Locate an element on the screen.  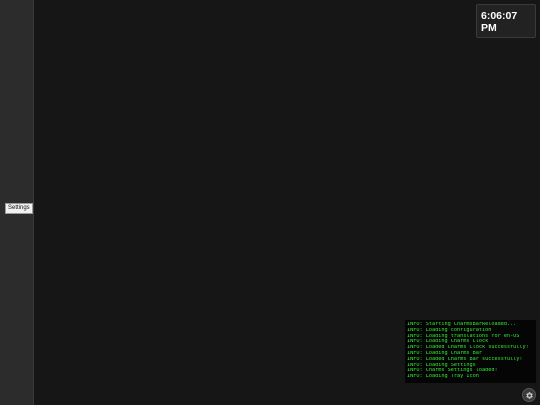
tray-gear-button is located at coordinates (529, 395).